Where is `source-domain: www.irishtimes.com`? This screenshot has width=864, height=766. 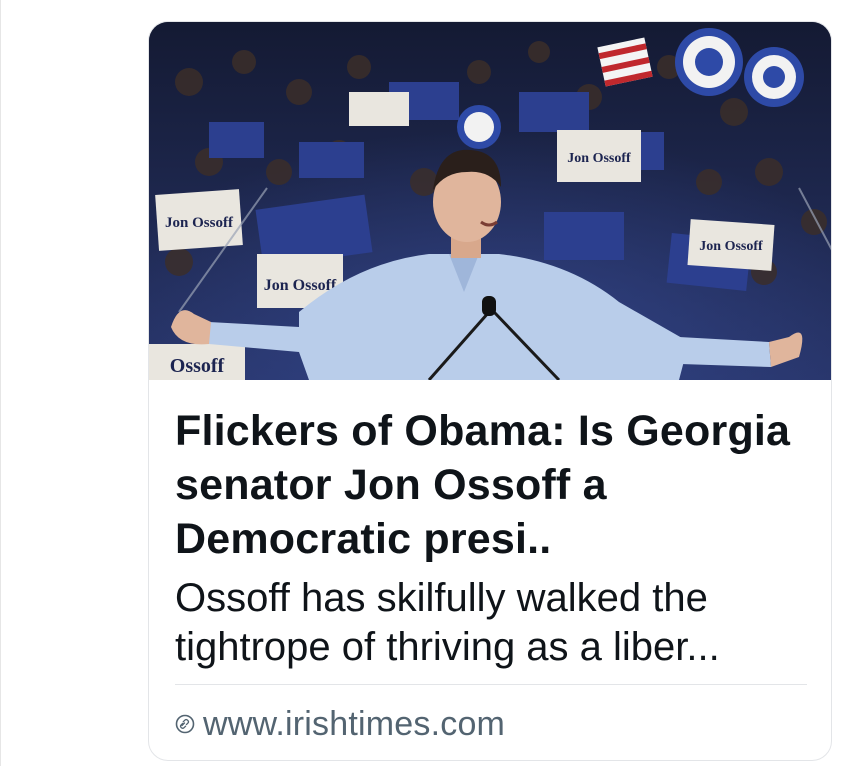 source-domain: www.irishtimes.com is located at coordinates (354, 723).